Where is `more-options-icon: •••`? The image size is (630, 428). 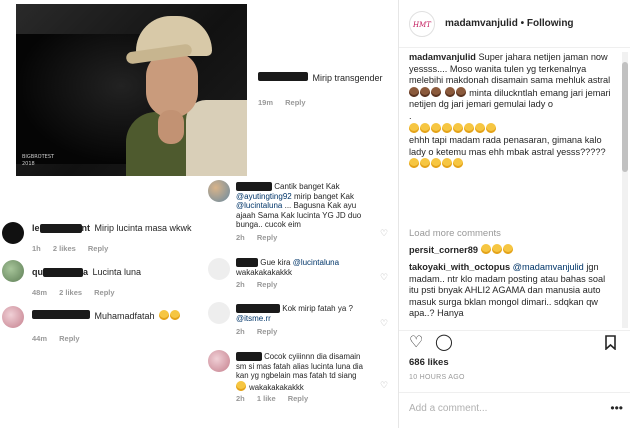
more-options-icon: ••• is located at coordinates (616, 408).